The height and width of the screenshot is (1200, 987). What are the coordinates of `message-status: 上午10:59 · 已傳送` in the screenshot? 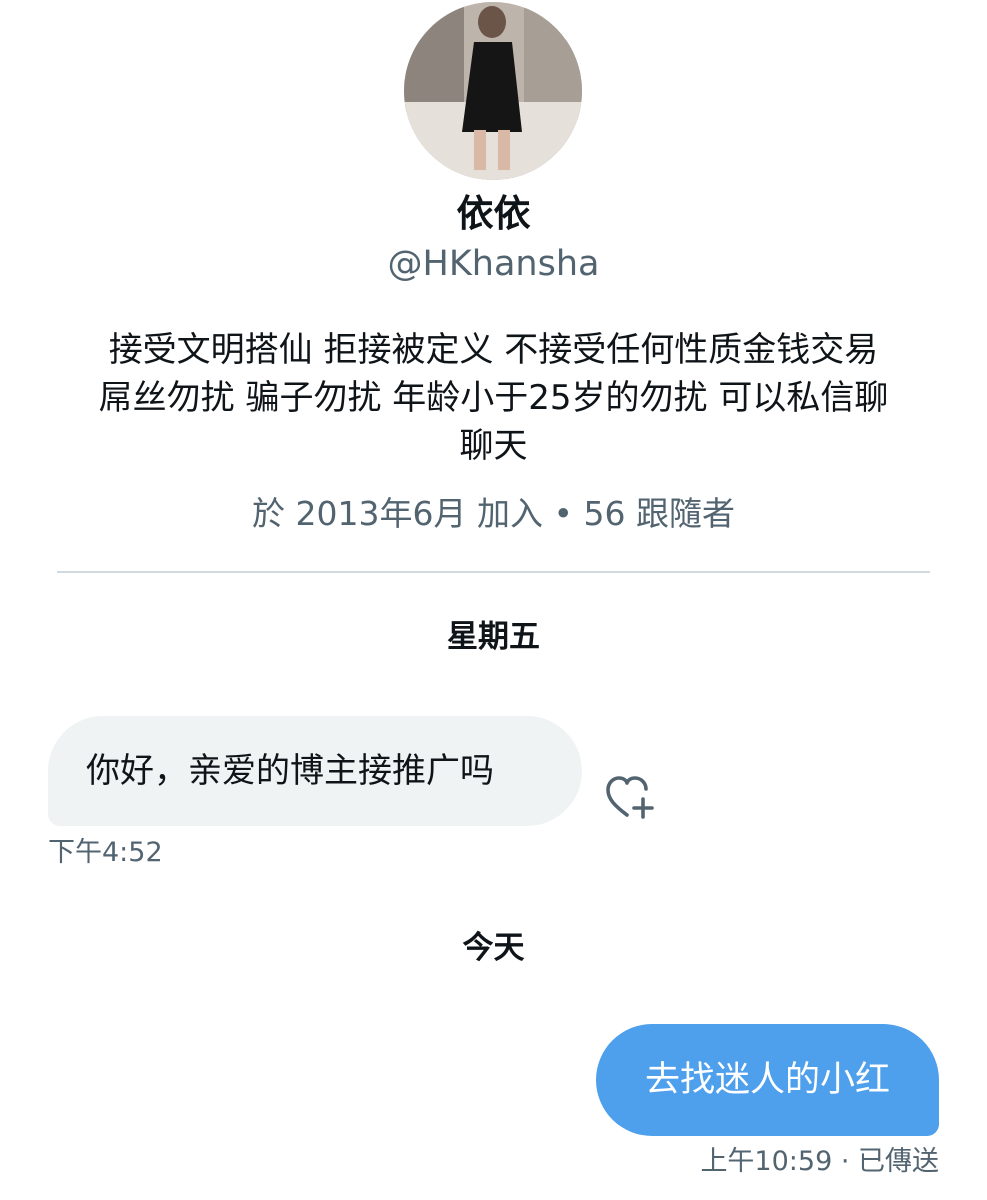 It's located at (819, 1162).